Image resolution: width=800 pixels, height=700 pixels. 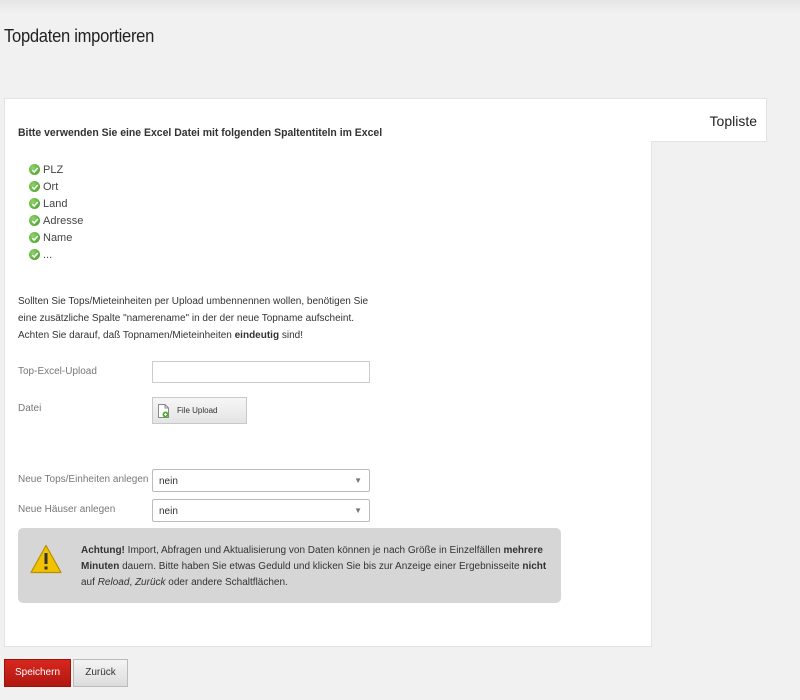 What do you see at coordinates (46, 559) in the screenshot?
I see `warning-icon` at bounding box center [46, 559].